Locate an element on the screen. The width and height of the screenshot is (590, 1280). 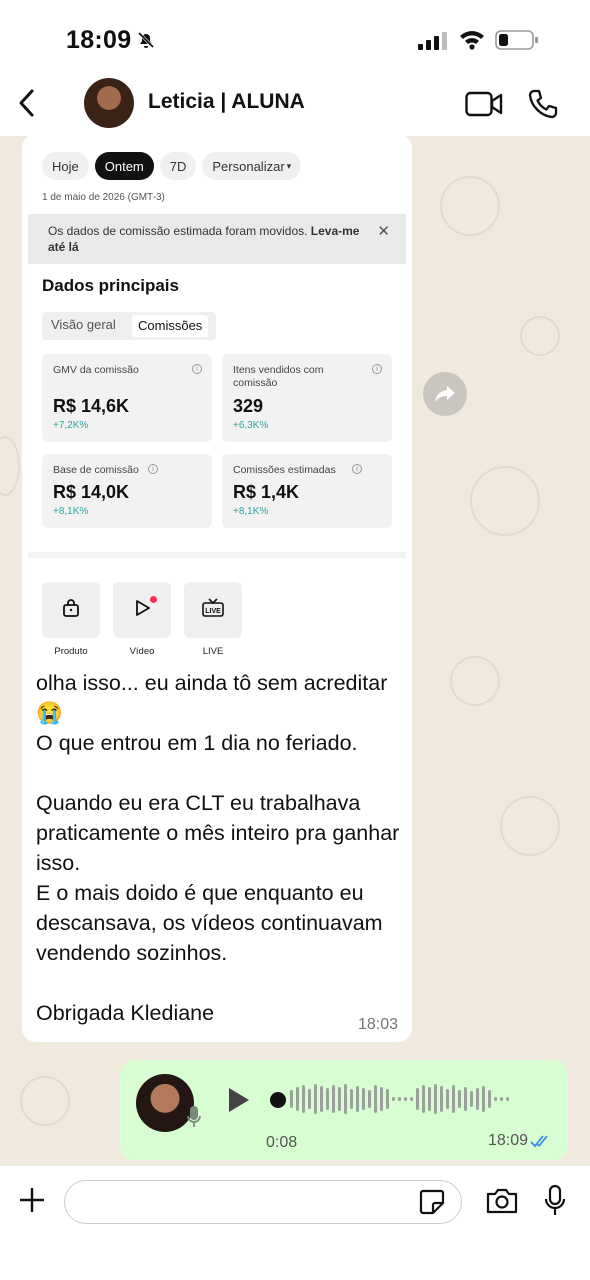
message-timestamp: 18:03 is located at coordinates (377, 1024).